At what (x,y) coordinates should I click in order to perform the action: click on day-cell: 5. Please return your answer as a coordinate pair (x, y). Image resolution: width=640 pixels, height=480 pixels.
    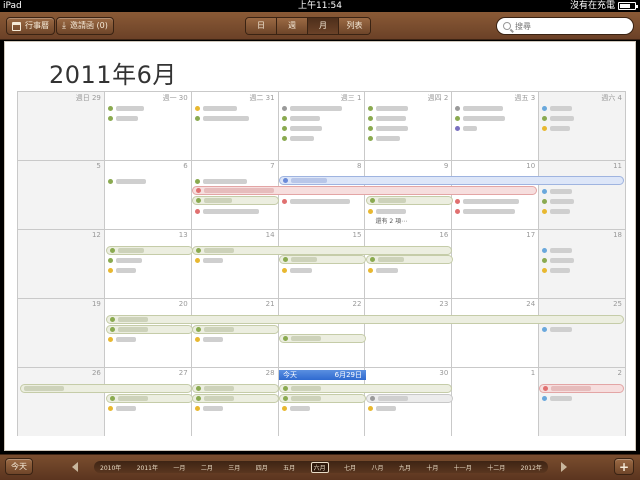
    Looking at the image, I should click on (60, 195).